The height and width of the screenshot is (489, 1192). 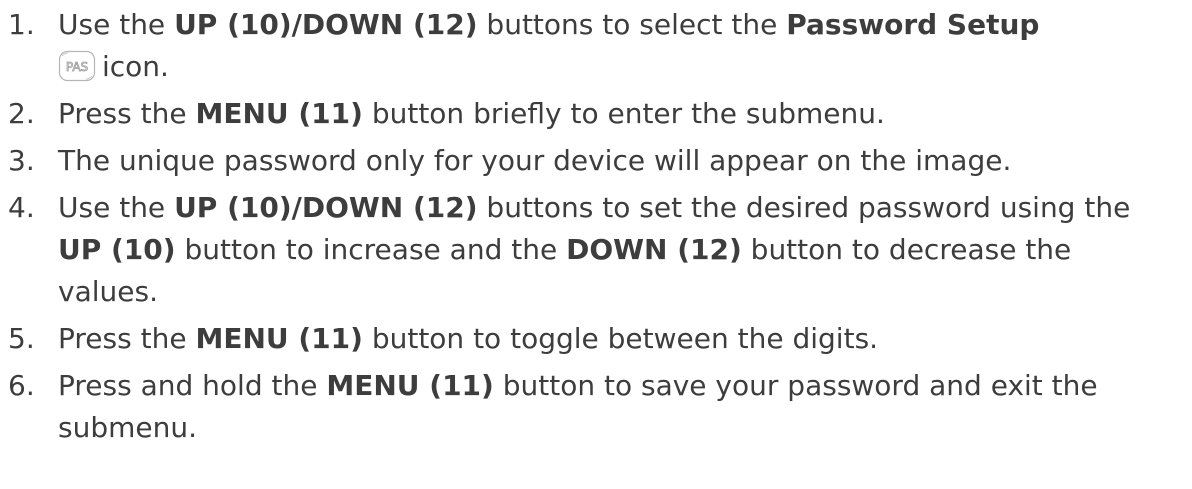 What do you see at coordinates (21, 160) in the screenshot?
I see `step-number: 3.` at bounding box center [21, 160].